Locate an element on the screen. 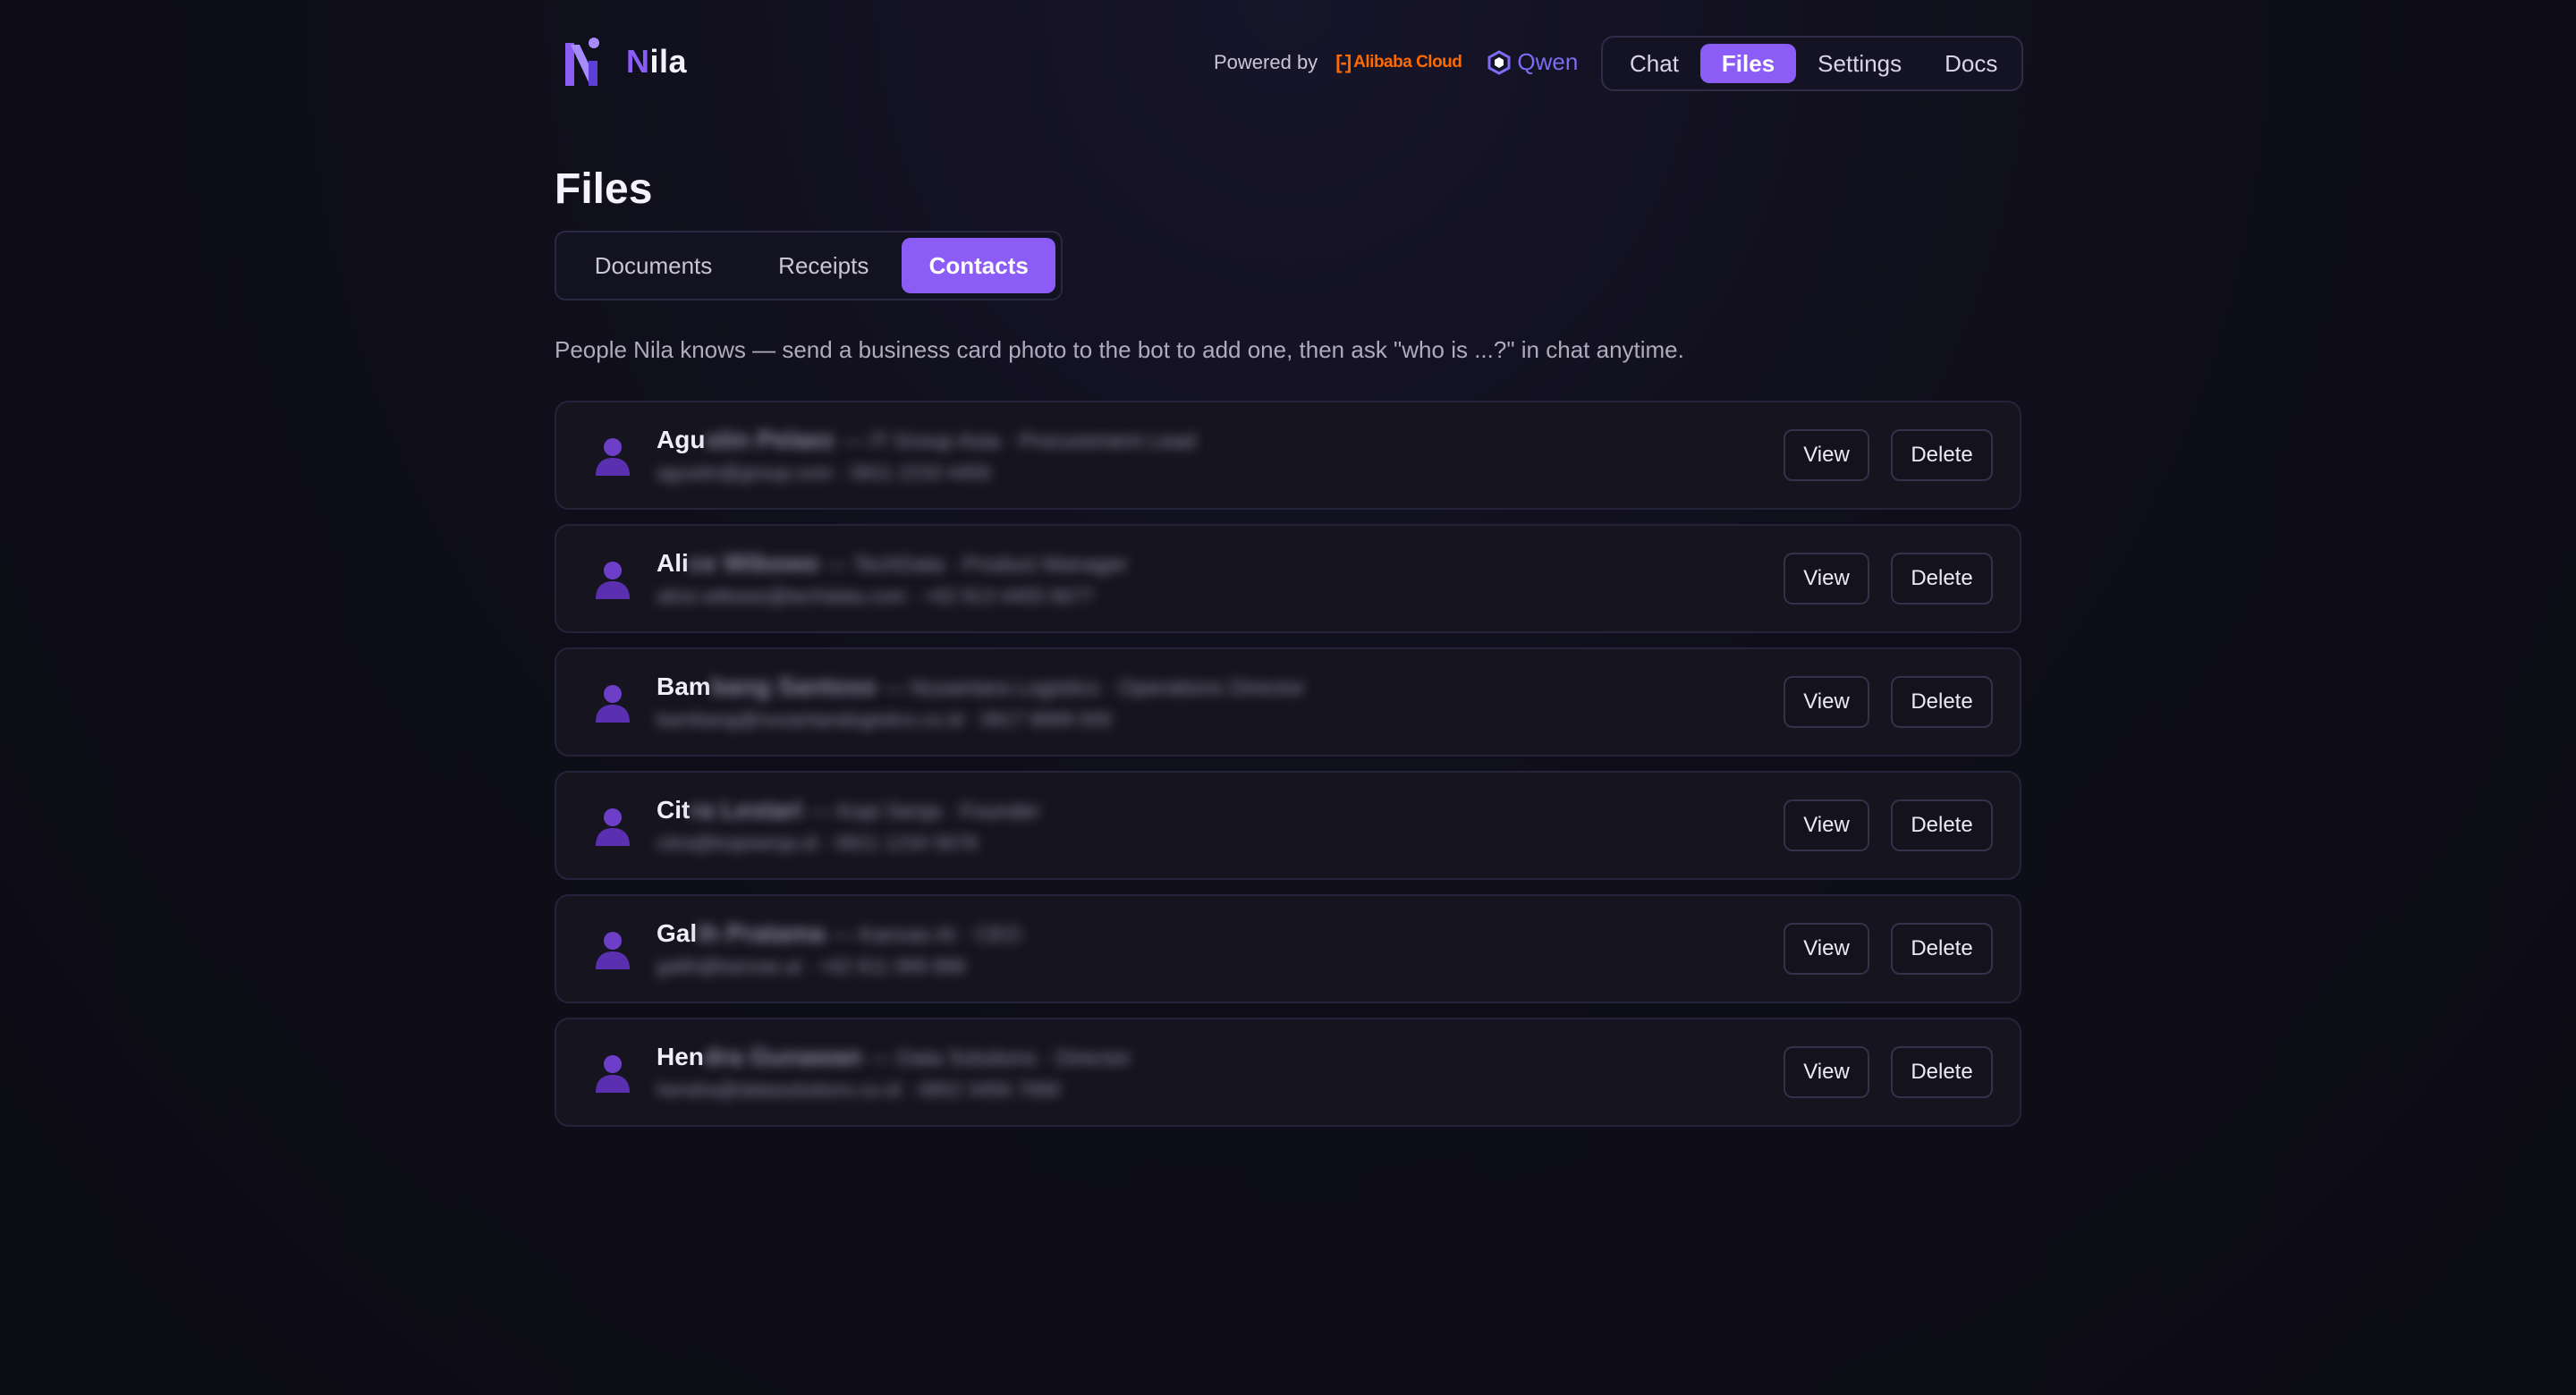 The image size is (2576, 1395). contact-title: — Kopi Senja · Founder is located at coordinates (924, 811).